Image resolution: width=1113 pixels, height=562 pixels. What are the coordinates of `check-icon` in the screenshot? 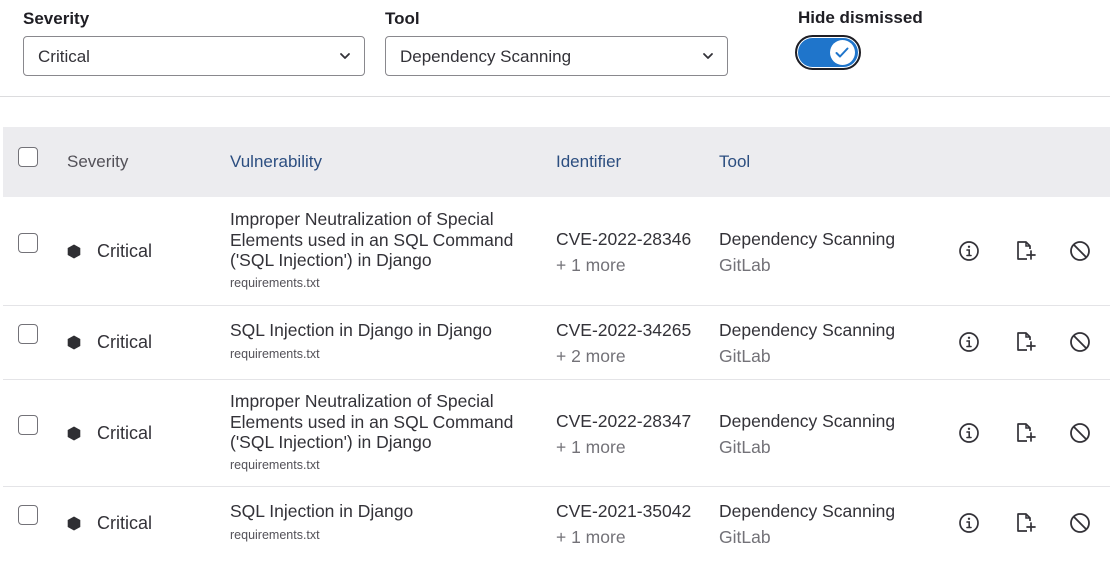 It's located at (842, 52).